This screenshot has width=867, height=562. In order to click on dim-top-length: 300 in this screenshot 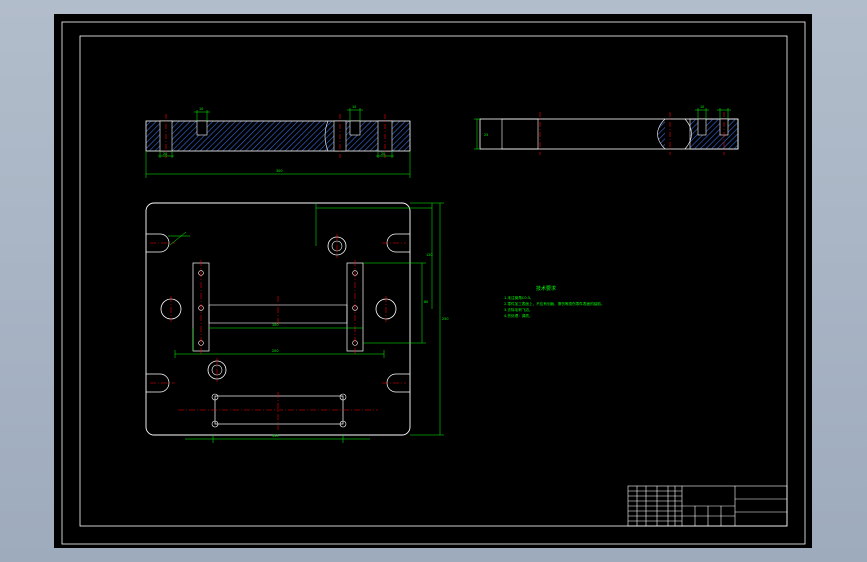, I will do `click(279, 171)`.